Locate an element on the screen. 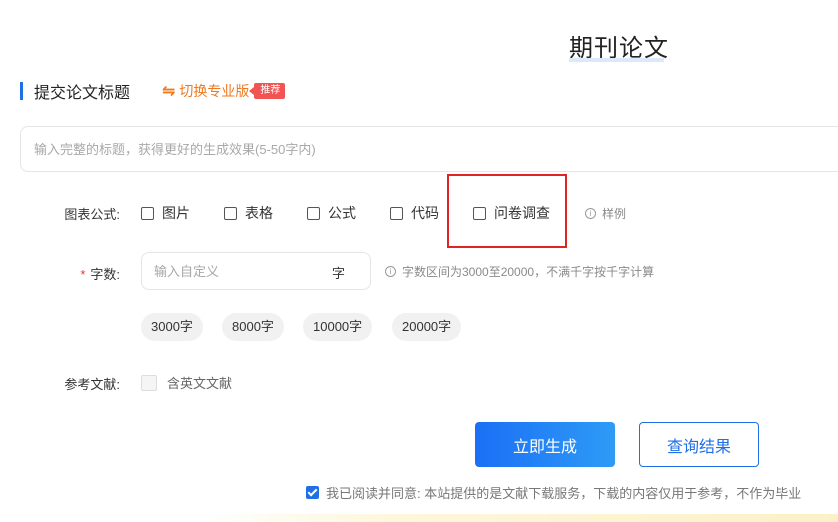 This screenshot has height=522, width=838. footer-strip is located at coordinates (519, 518).